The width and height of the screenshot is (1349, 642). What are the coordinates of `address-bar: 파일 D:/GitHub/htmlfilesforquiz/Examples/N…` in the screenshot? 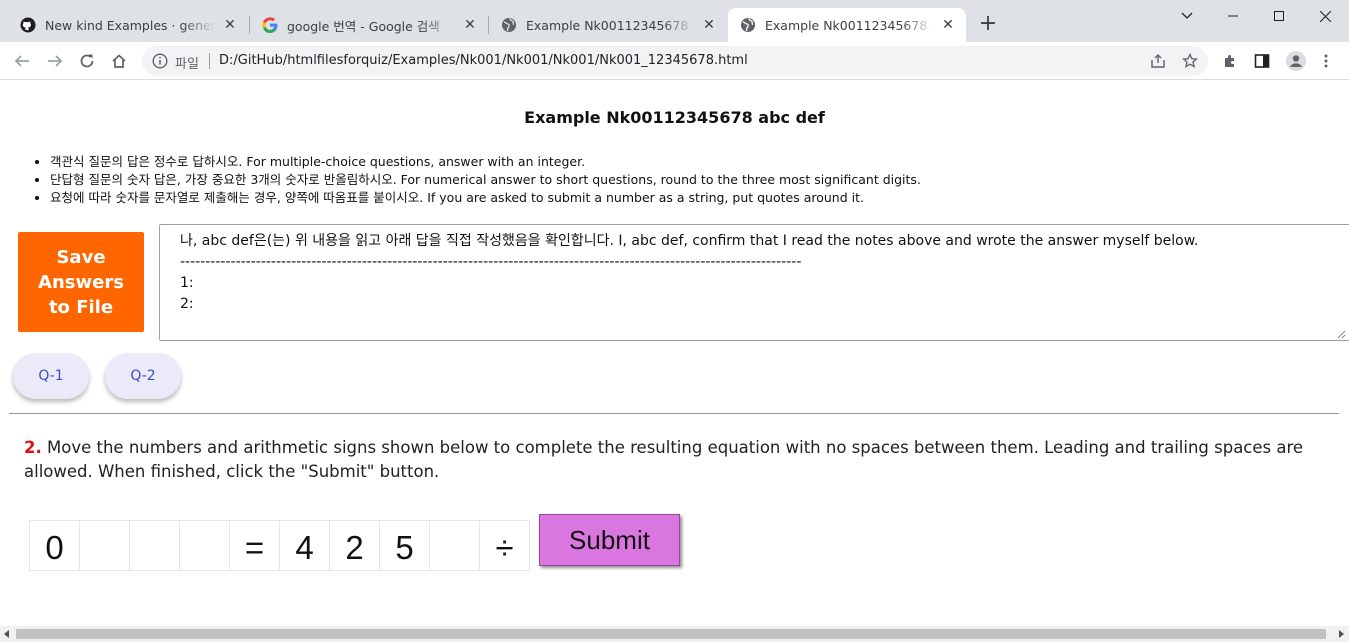 It's located at (675, 61).